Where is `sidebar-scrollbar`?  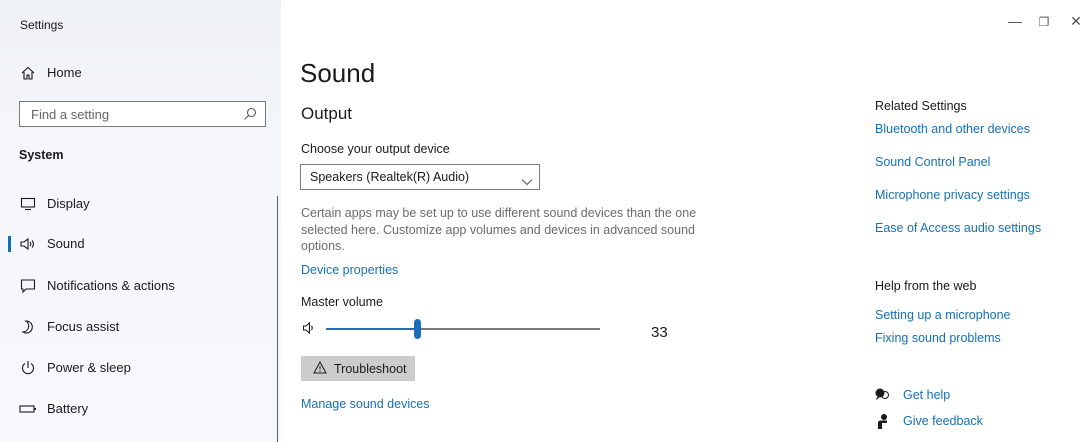
sidebar-scrollbar is located at coordinates (277, 319).